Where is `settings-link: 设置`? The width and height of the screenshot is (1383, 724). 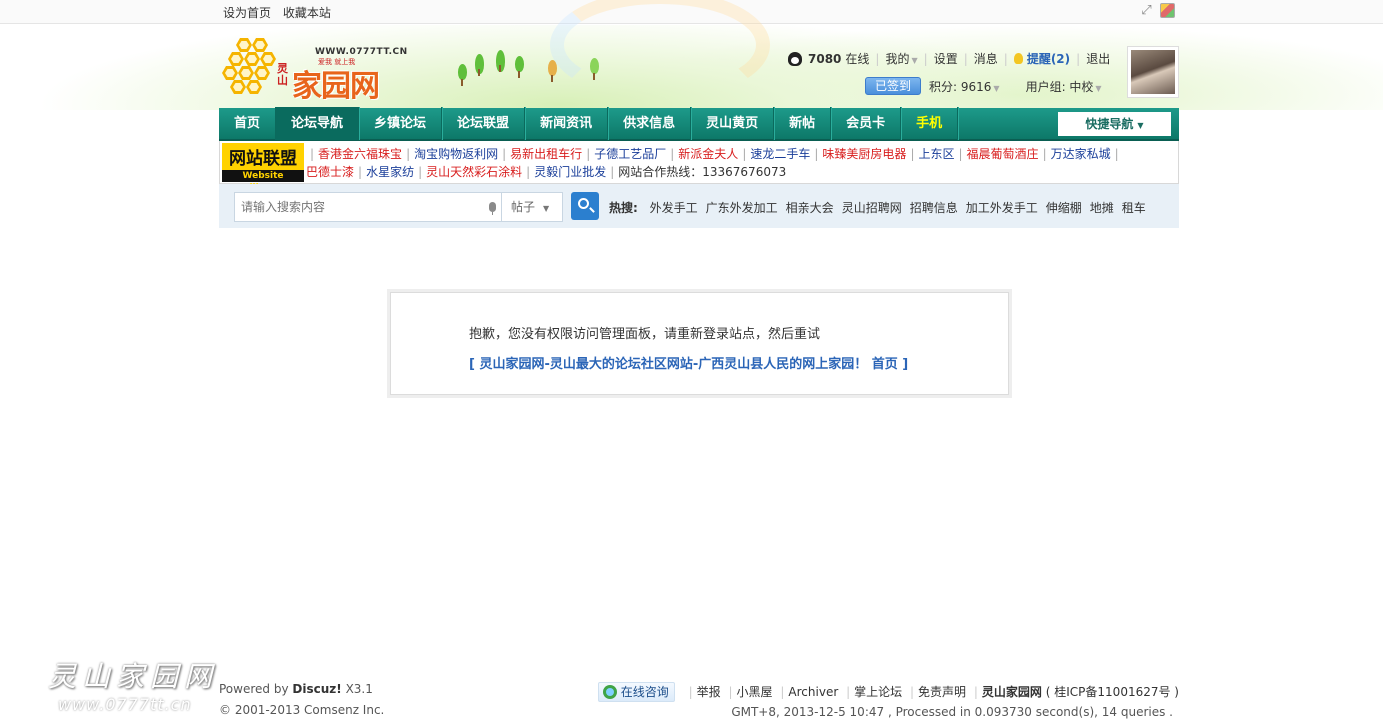 settings-link: 设置 is located at coordinates (946, 58).